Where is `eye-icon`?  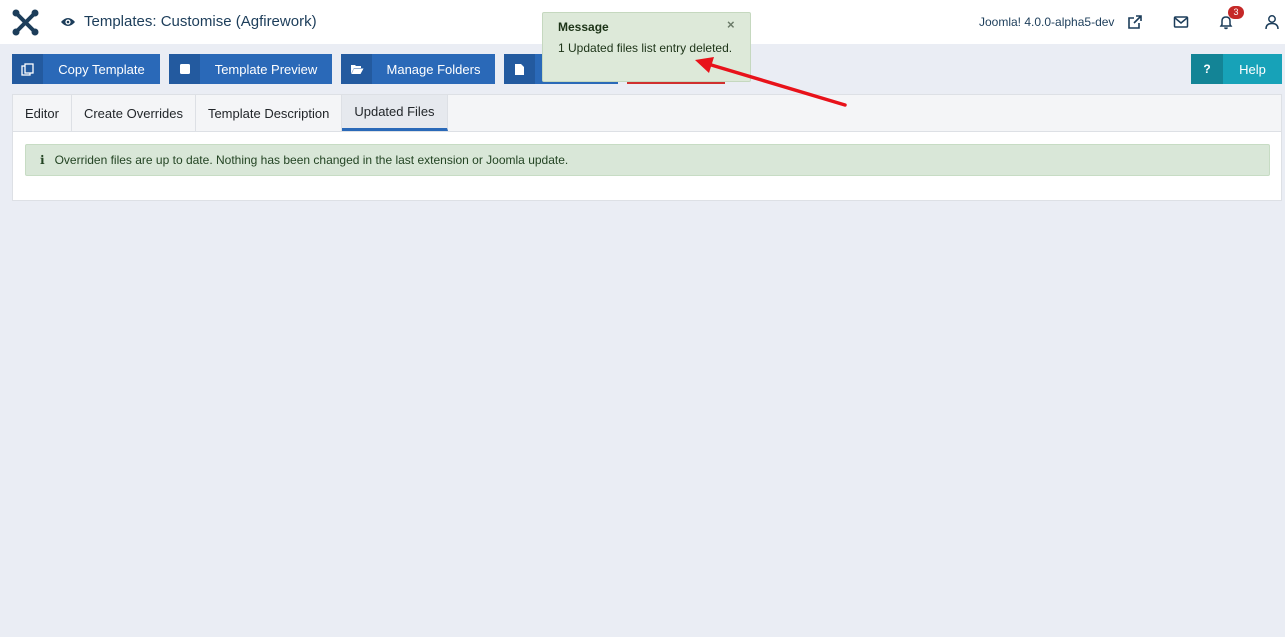
eye-icon is located at coordinates (68, 22).